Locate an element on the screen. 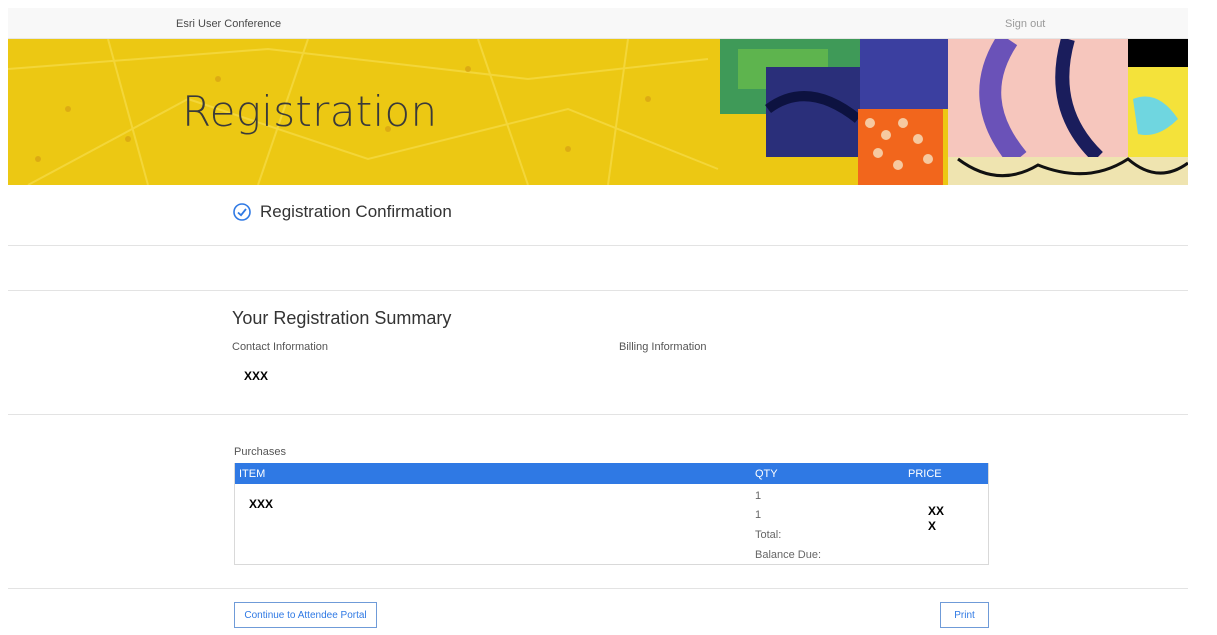 The width and height of the screenshot is (1217, 635). purchases-label: Purchases is located at coordinates (260, 452).